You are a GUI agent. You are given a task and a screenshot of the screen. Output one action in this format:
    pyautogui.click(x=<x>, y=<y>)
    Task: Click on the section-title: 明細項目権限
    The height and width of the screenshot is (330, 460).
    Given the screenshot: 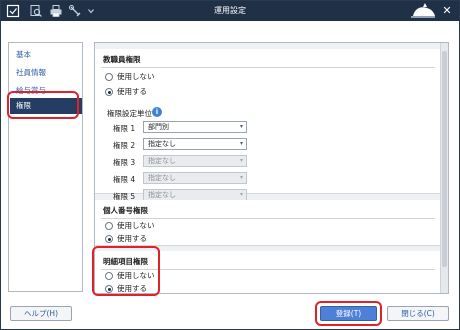 What is the action you would take?
    pyautogui.click(x=125, y=261)
    